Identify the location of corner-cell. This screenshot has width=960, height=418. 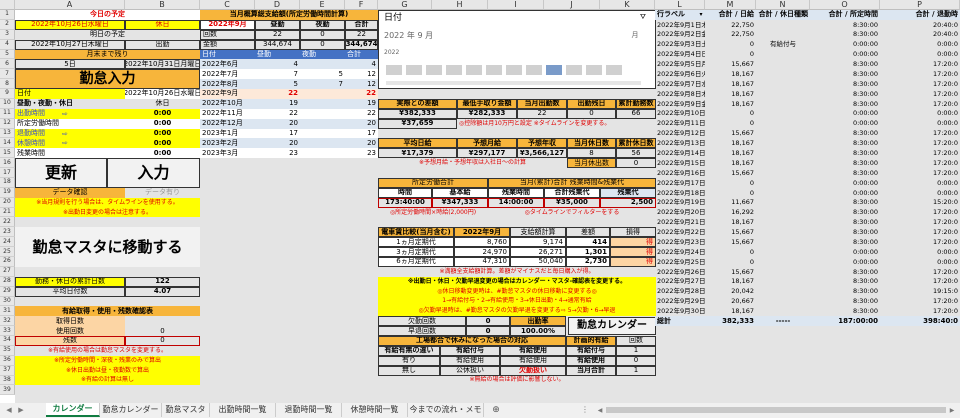
(7, 5).